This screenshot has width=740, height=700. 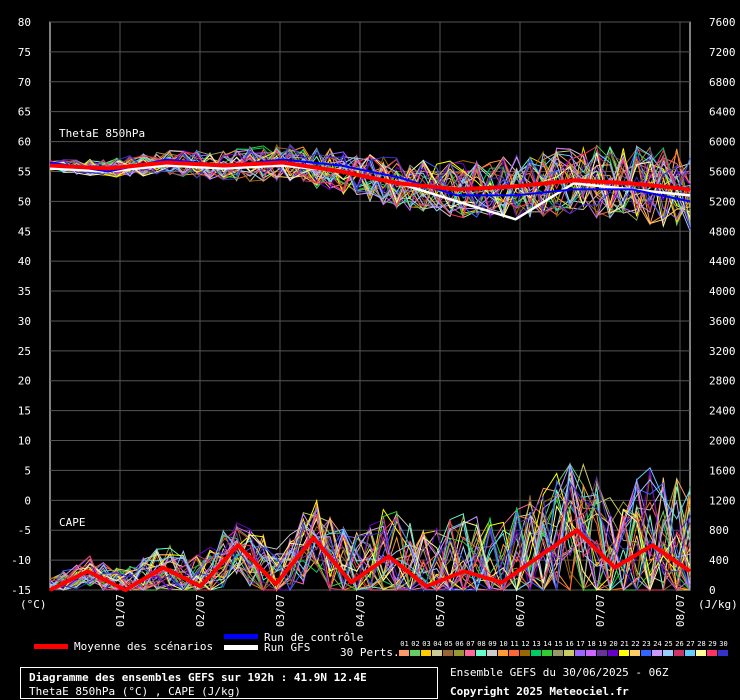 What do you see at coordinates (722, 291) in the screenshot?
I see `y-right-tick-label: 4000` at bounding box center [722, 291].